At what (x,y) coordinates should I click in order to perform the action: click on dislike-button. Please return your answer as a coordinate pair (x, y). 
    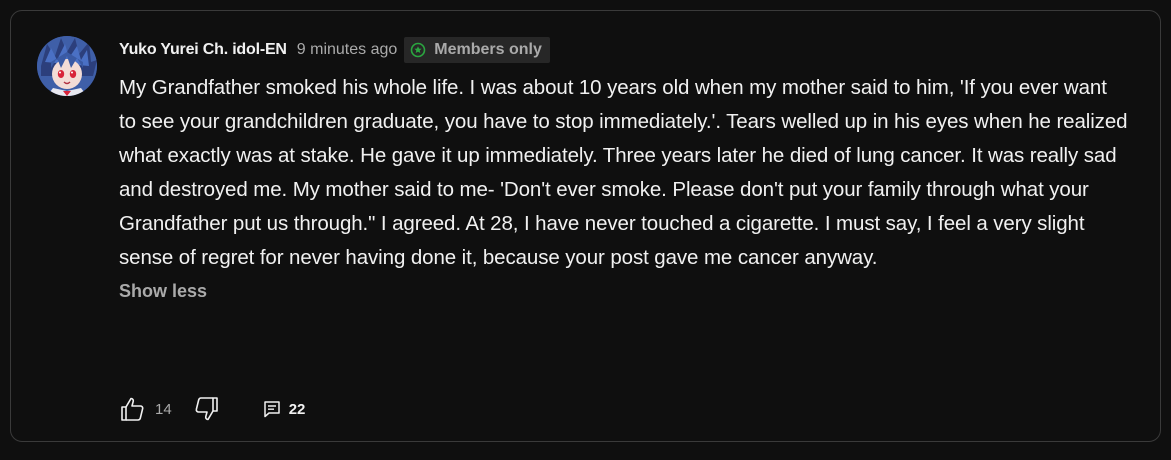
    Looking at the image, I should click on (207, 409).